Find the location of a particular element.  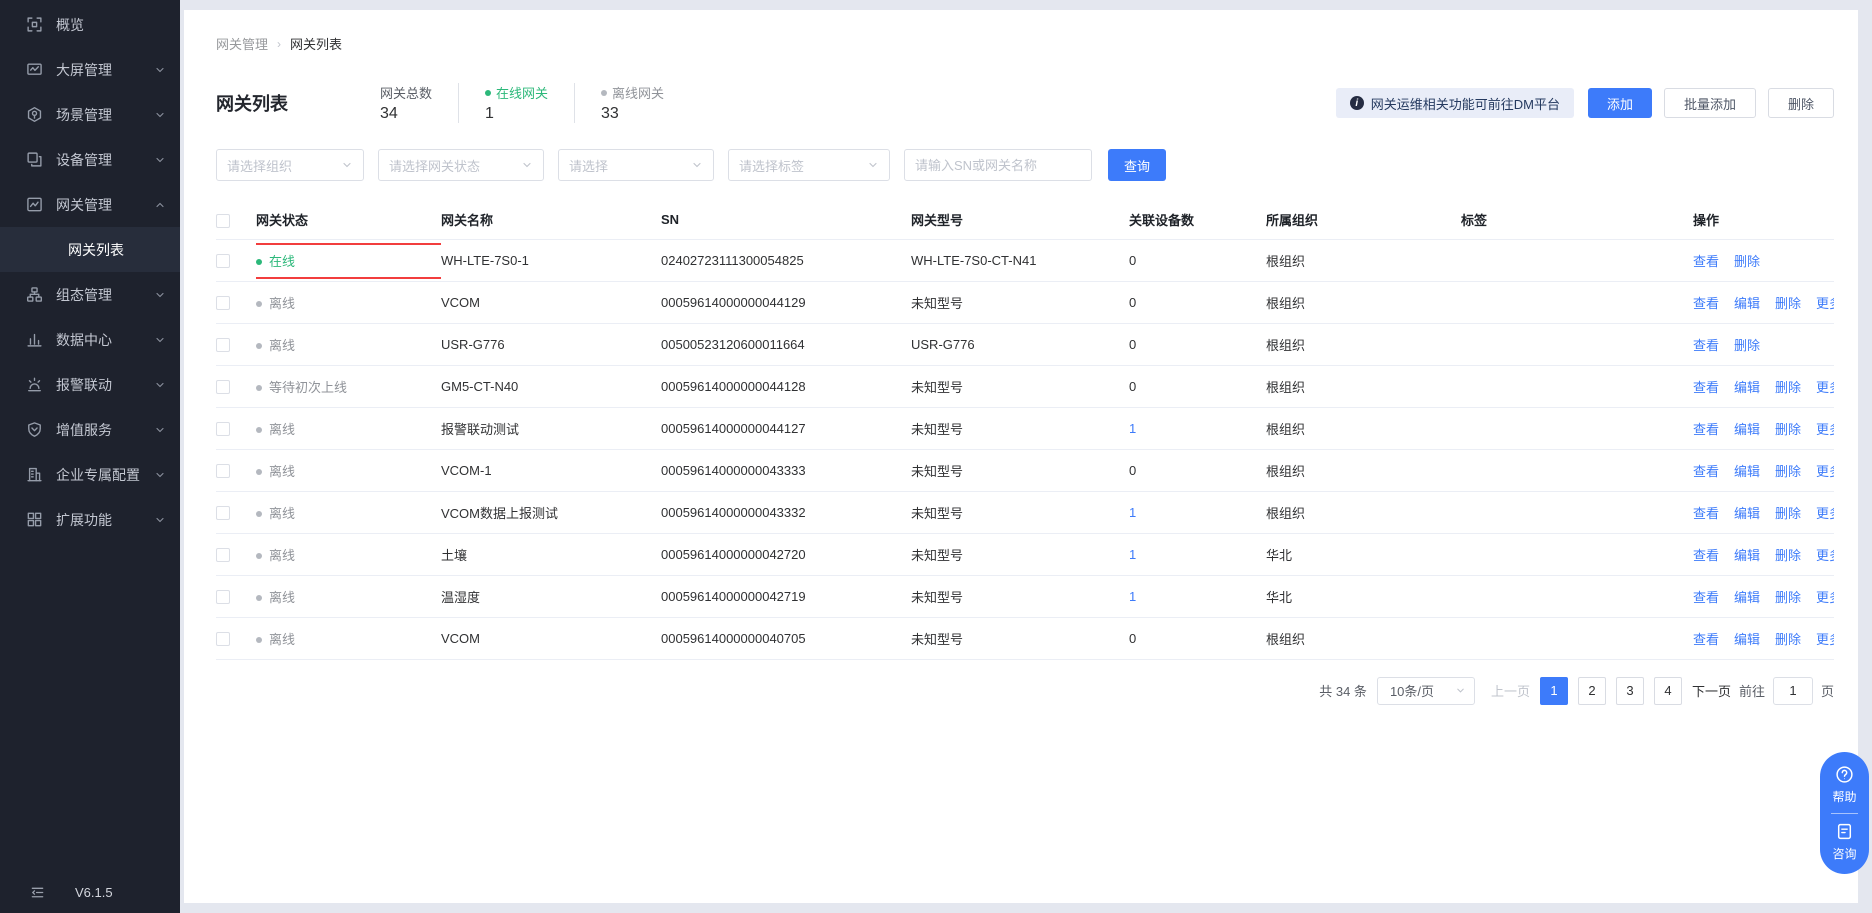

help-icon is located at coordinates (1844, 774).